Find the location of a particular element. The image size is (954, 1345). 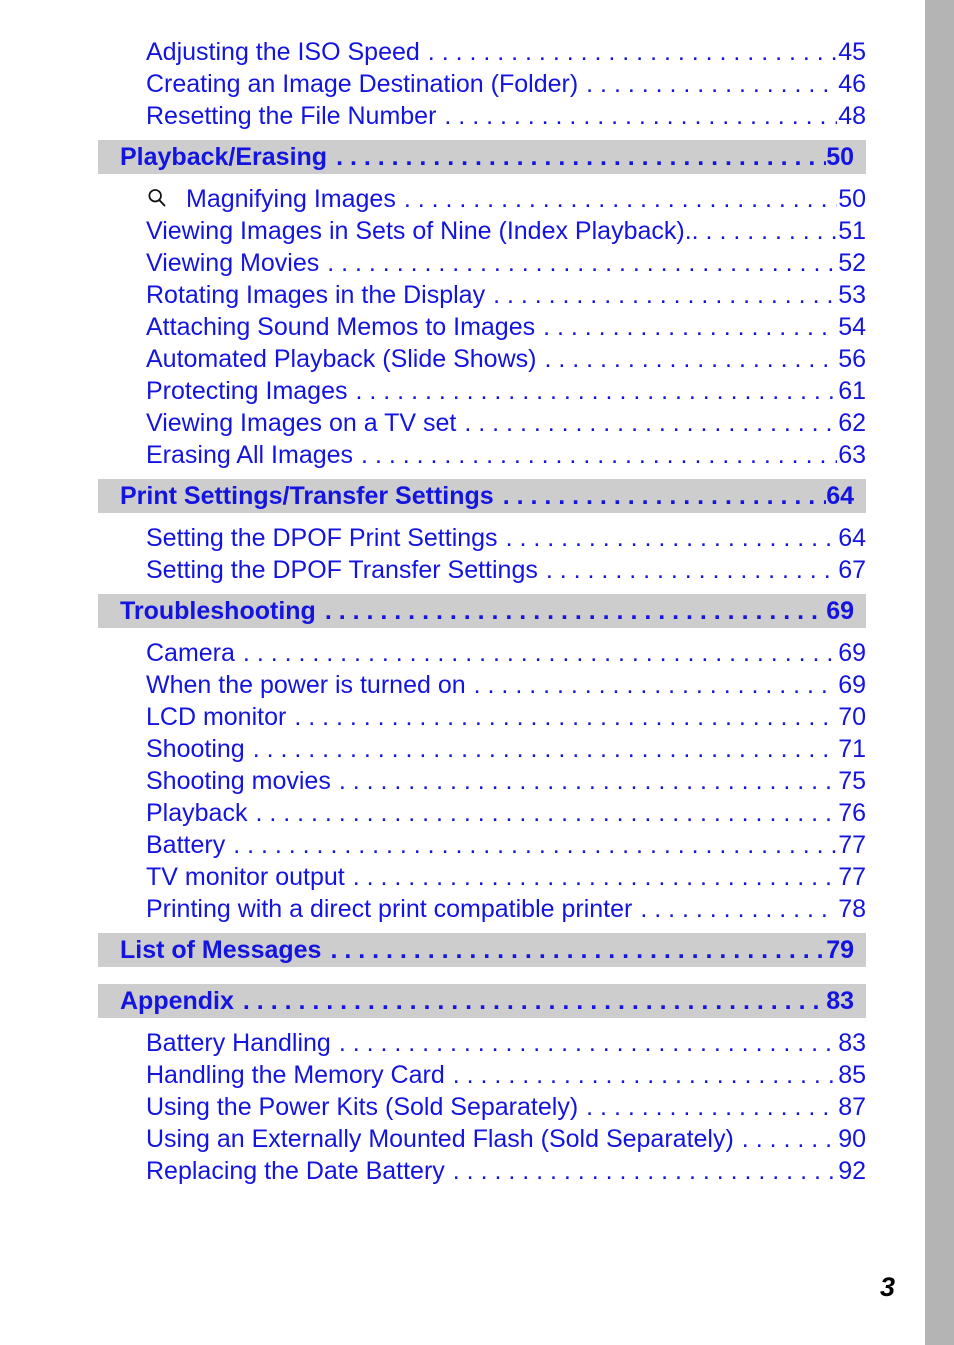

toc-entry-title: Camera is located at coordinates (190, 653).